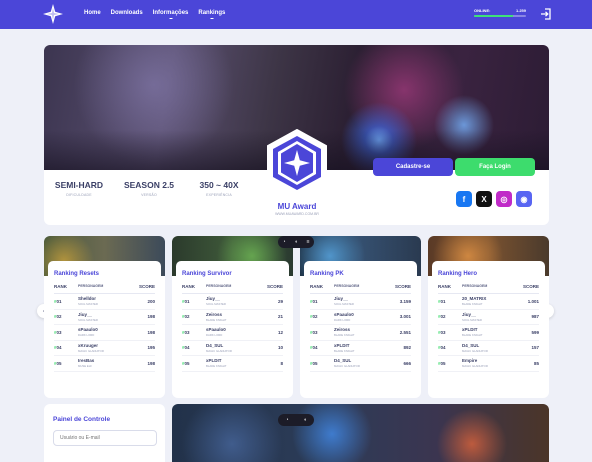 The width and height of the screenshot is (592, 462). Describe the element at coordinates (297, 206) in the screenshot. I see `hero-title: MU Award` at that location.